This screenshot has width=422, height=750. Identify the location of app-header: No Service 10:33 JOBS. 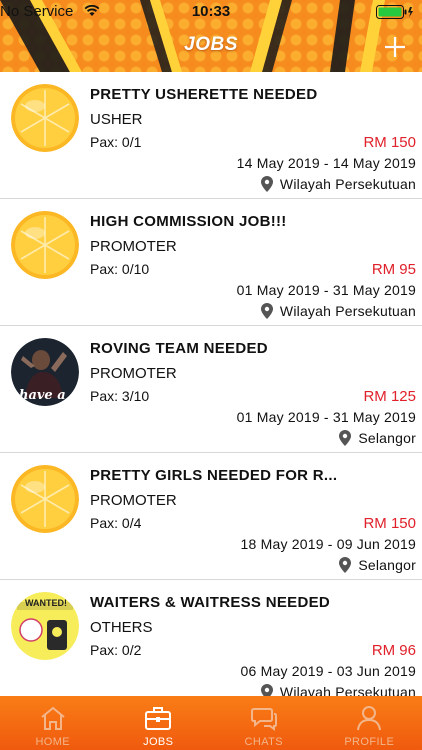
(211, 36).